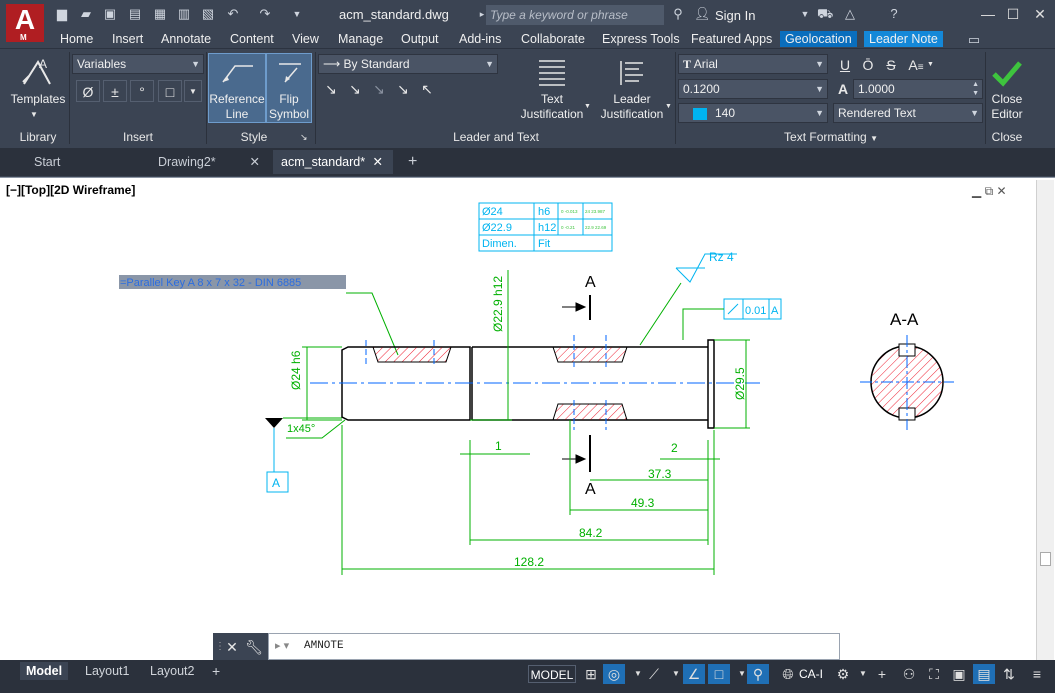 The height and width of the screenshot is (693, 1055). What do you see at coordinates (44, 671) in the screenshot?
I see `layout-tab-model: Model` at bounding box center [44, 671].